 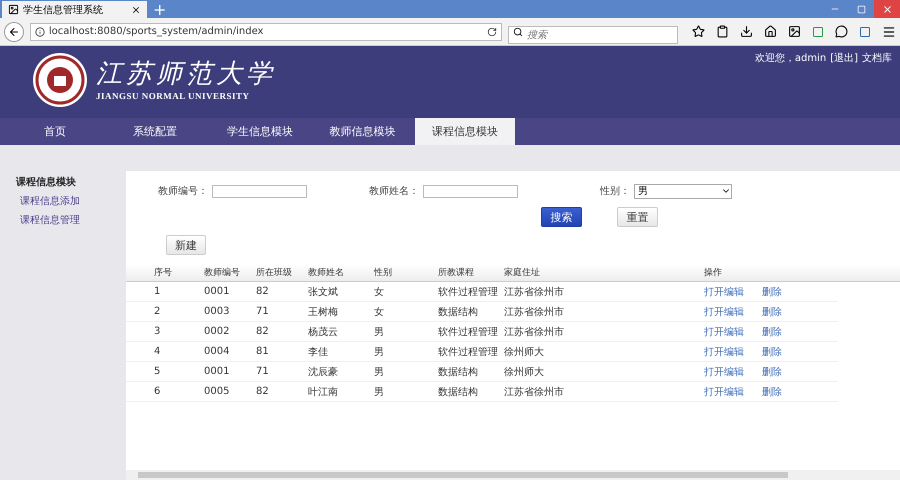 What do you see at coordinates (713, 272) in the screenshot?
I see `column-header: 操作` at bounding box center [713, 272].